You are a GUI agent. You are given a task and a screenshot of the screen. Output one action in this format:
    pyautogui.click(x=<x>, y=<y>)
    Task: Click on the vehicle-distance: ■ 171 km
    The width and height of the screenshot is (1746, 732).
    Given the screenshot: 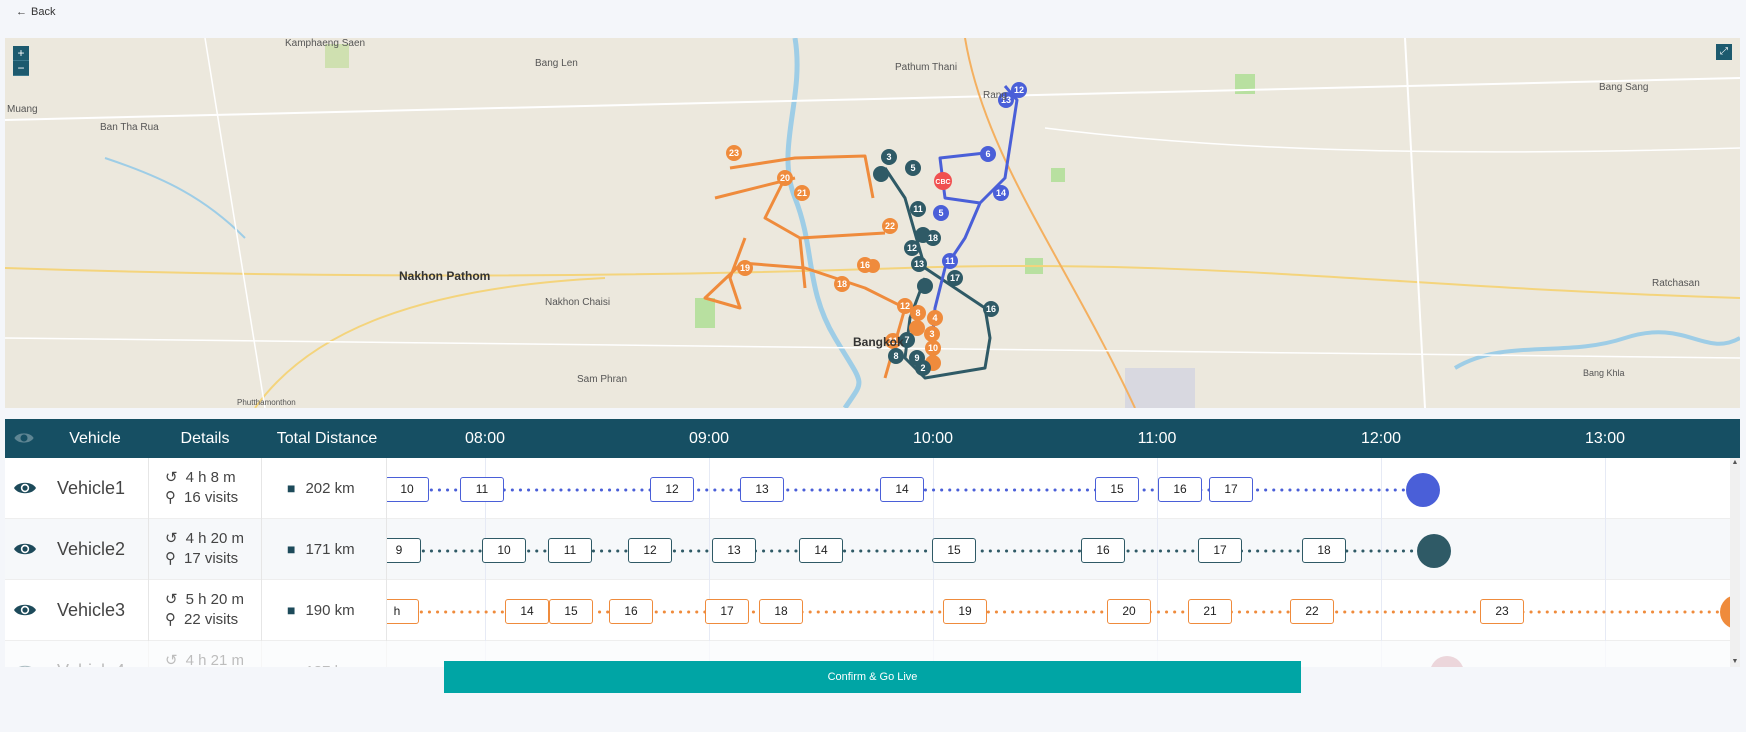 What is the action you would take?
    pyautogui.click(x=327, y=549)
    